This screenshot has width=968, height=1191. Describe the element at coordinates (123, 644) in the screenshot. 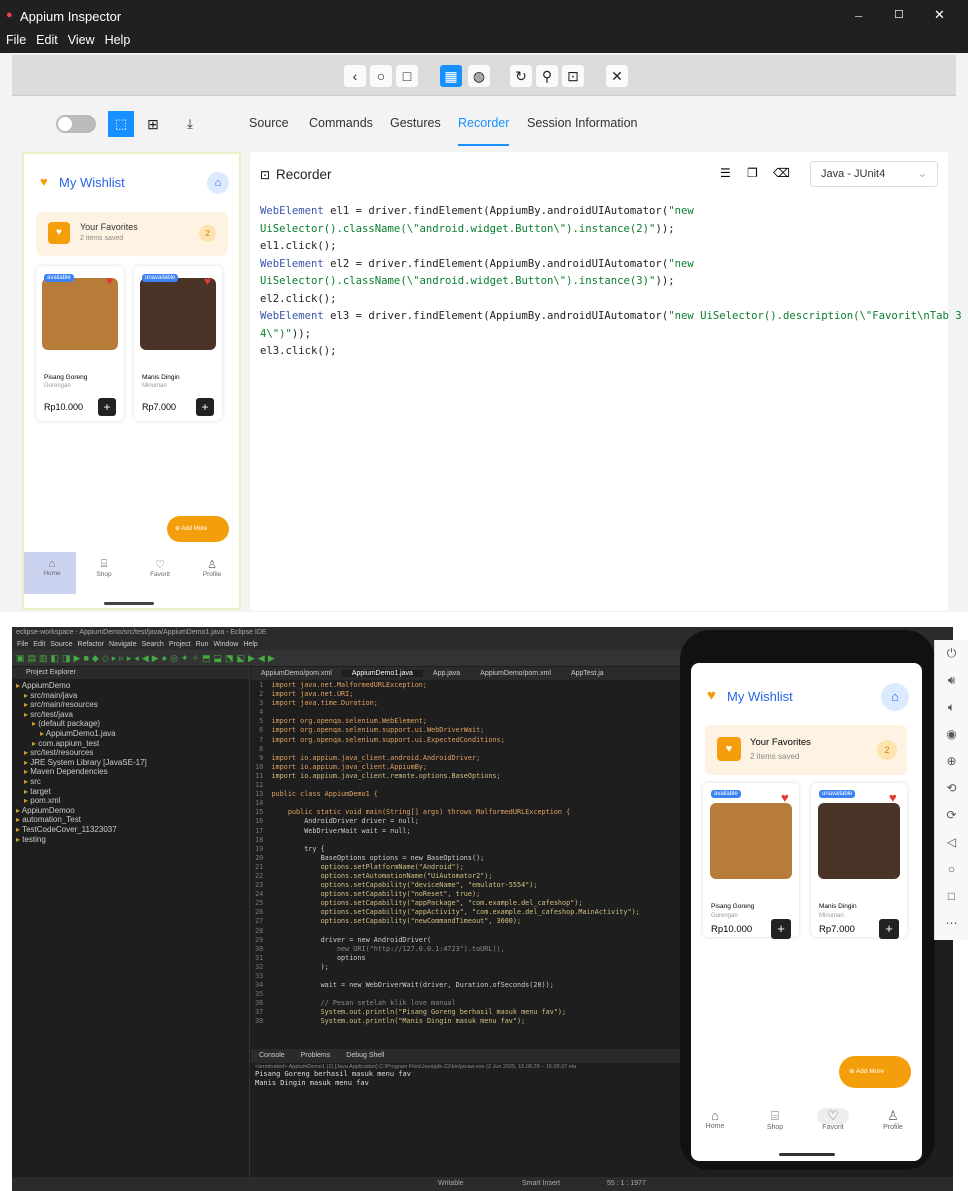

I see `eclipse-menu-navigate: Navigate` at that location.